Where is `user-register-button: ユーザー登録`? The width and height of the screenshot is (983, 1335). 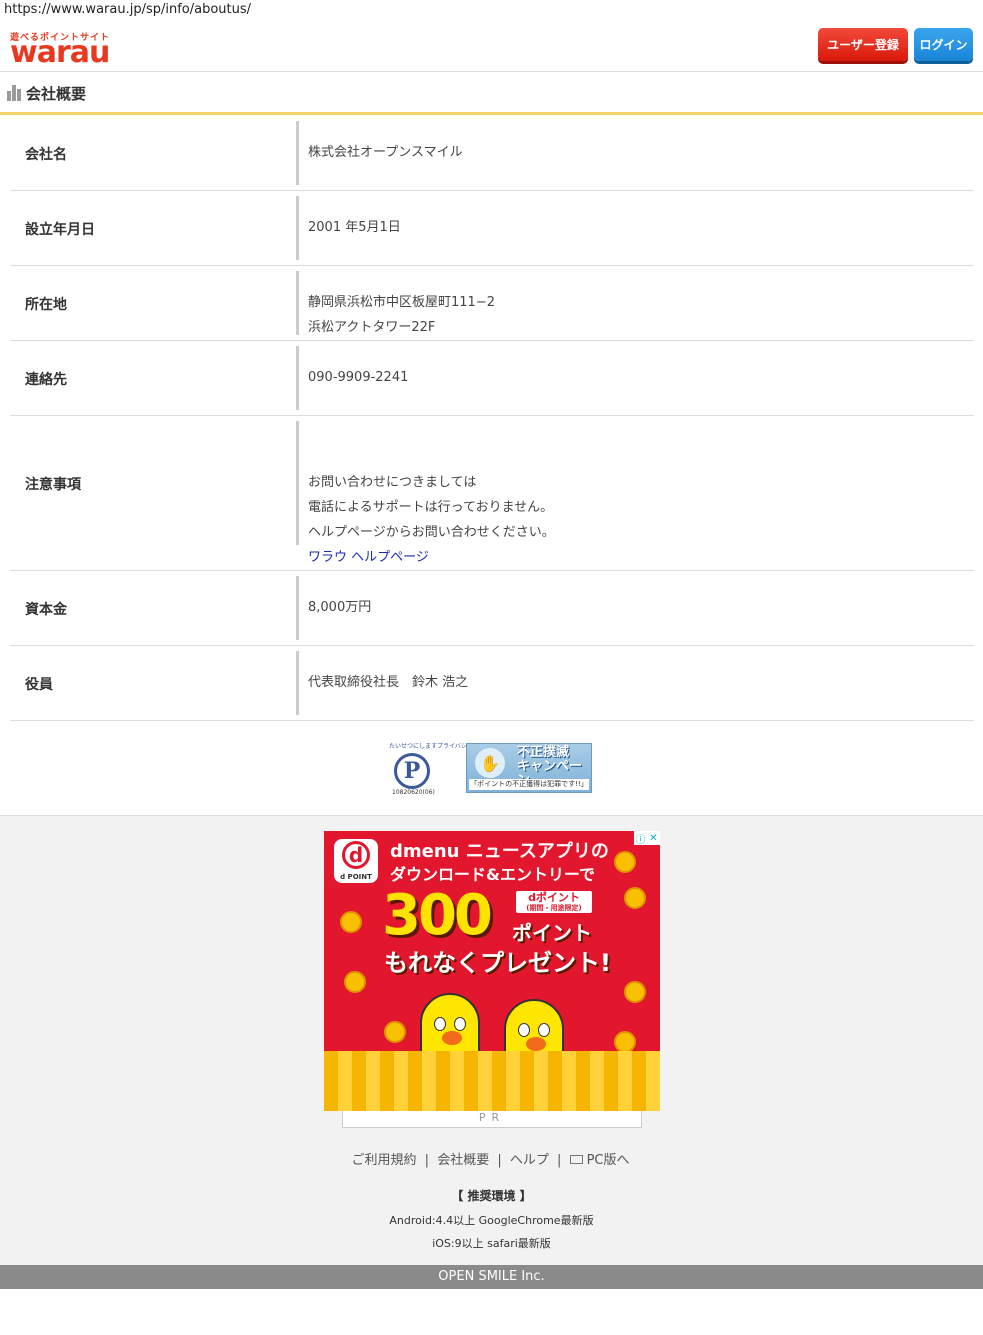 user-register-button: ユーザー登録 is located at coordinates (863, 44).